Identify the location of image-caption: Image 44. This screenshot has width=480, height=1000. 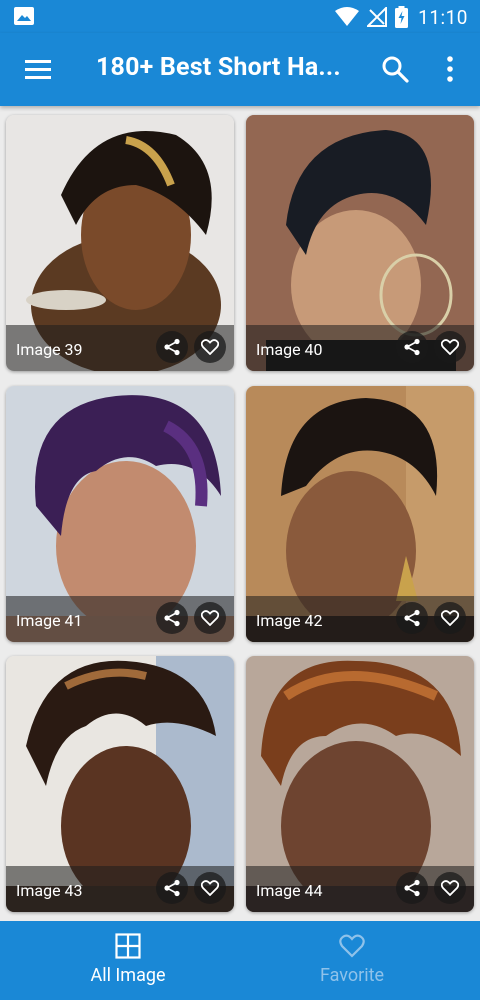
(289, 890).